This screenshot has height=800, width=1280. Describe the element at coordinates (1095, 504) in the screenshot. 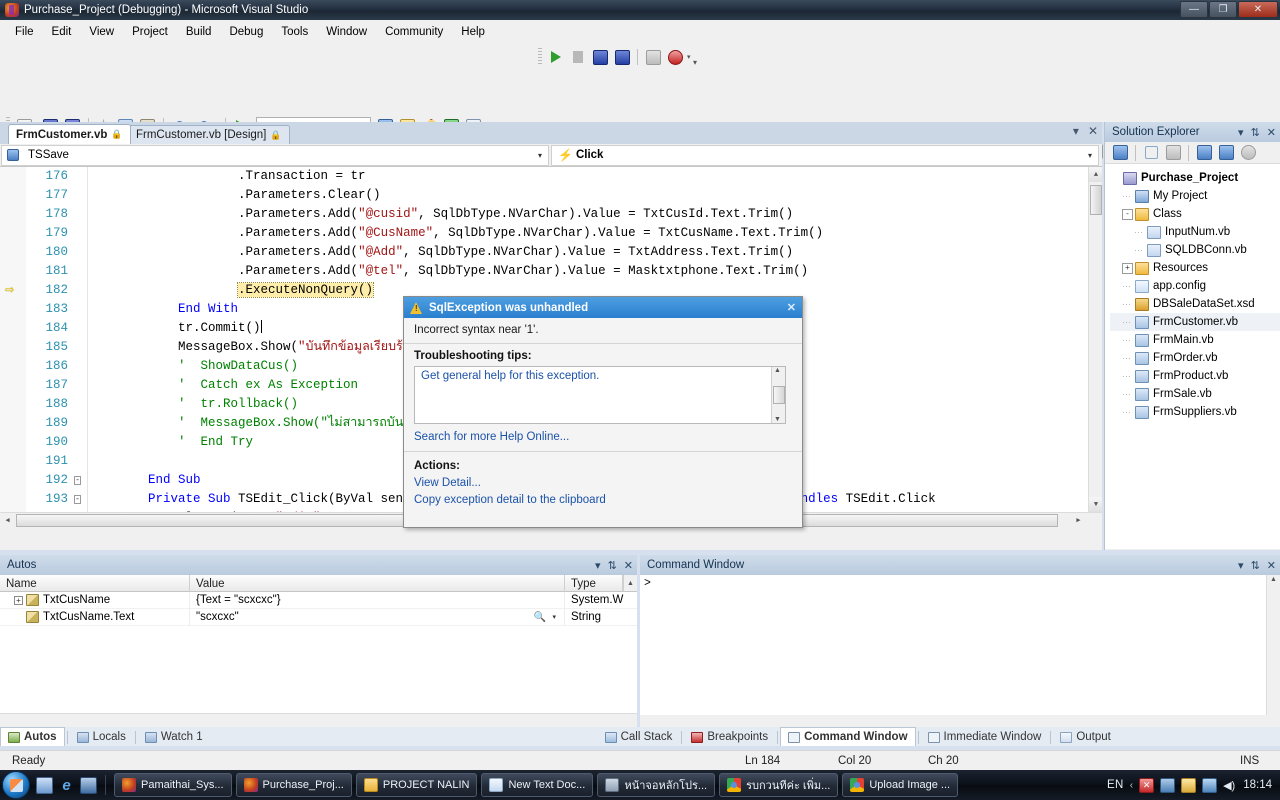

I see `scroll-down-icon: ▼` at that location.